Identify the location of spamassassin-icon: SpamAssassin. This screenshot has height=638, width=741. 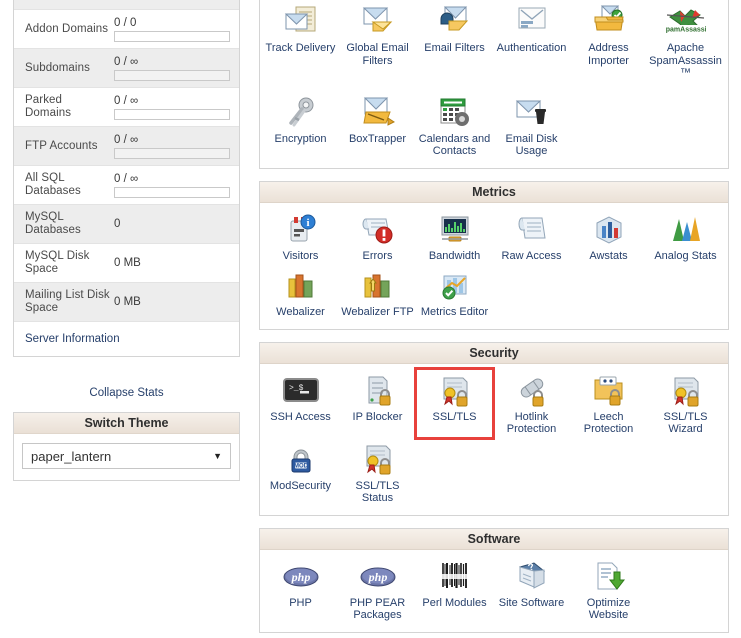
(685, 22).